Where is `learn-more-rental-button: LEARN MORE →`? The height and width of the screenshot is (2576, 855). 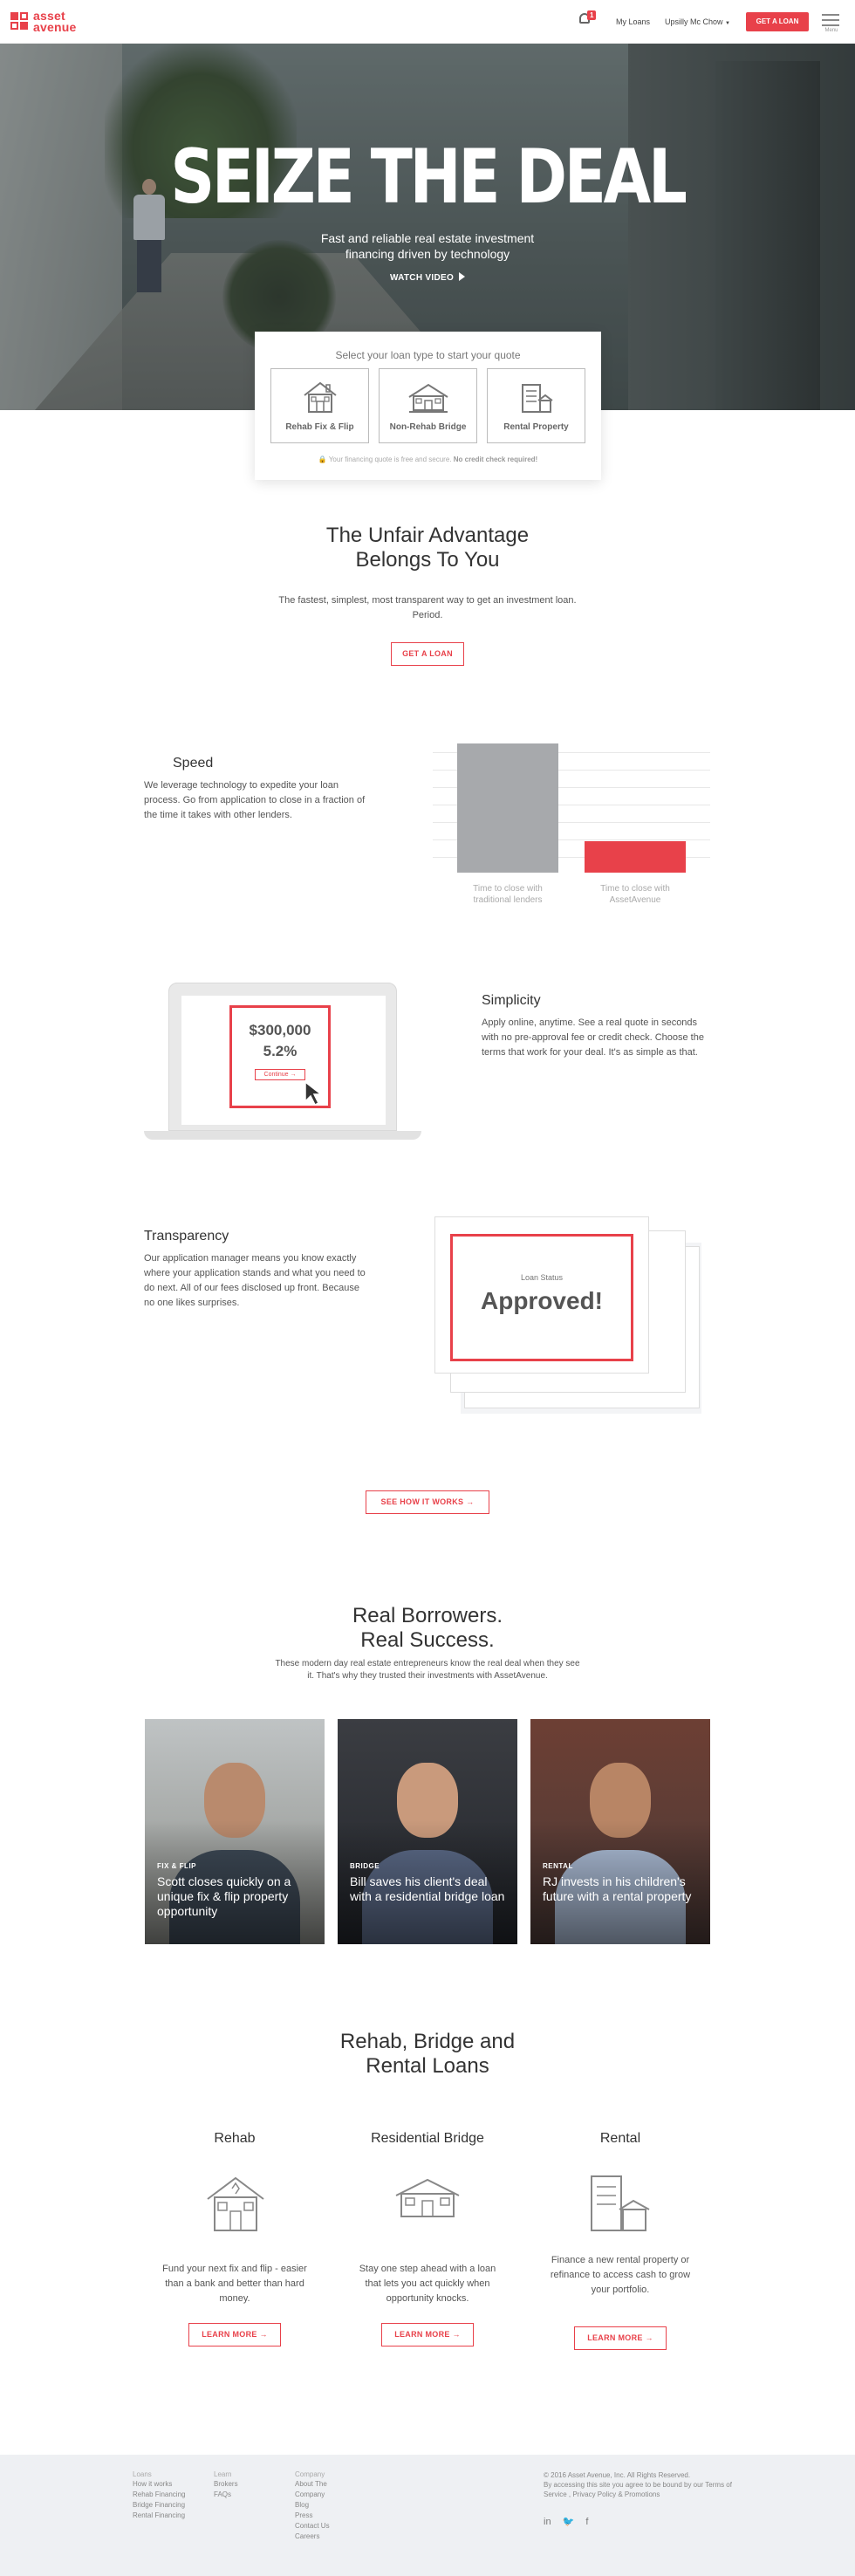 learn-more-rental-button: LEARN MORE → is located at coordinates (620, 2338).